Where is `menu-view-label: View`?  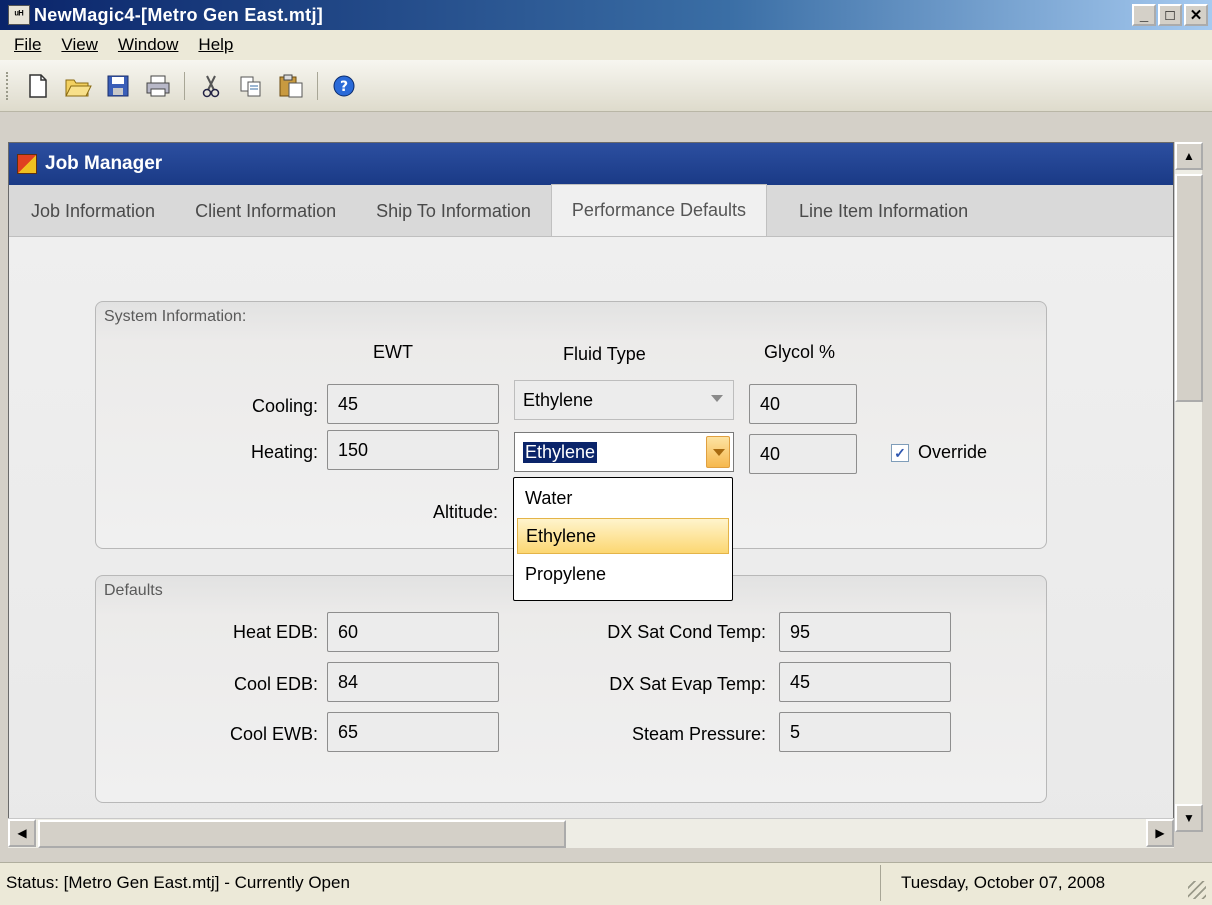
menu-view-label: View is located at coordinates (79, 44).